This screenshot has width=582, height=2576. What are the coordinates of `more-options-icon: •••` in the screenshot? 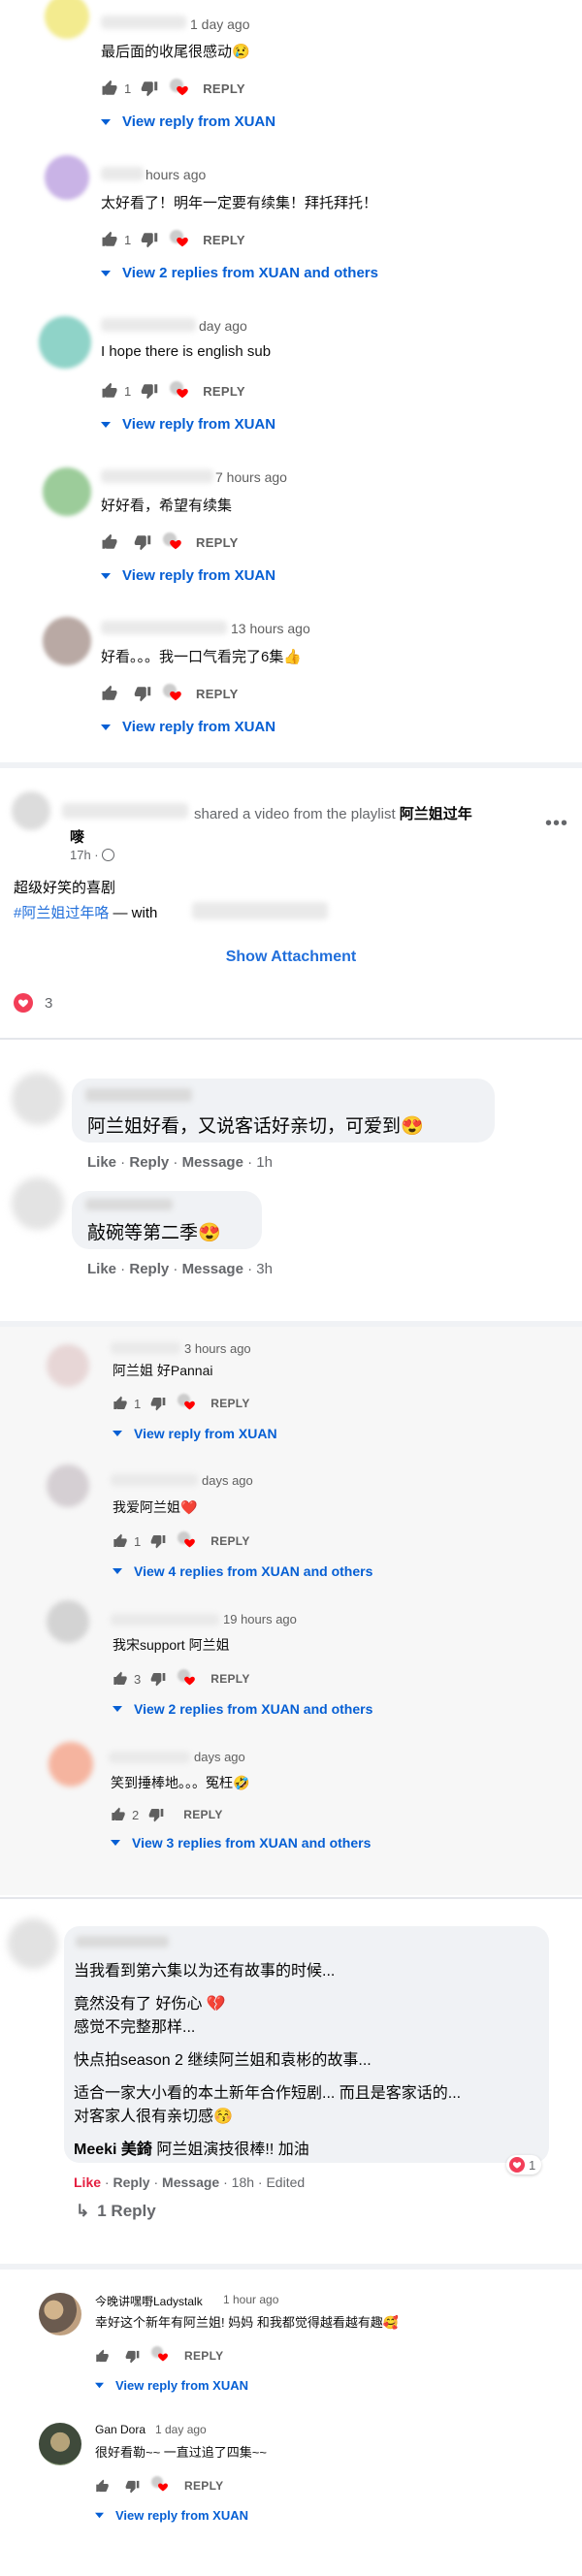 It's located at (556, 824).